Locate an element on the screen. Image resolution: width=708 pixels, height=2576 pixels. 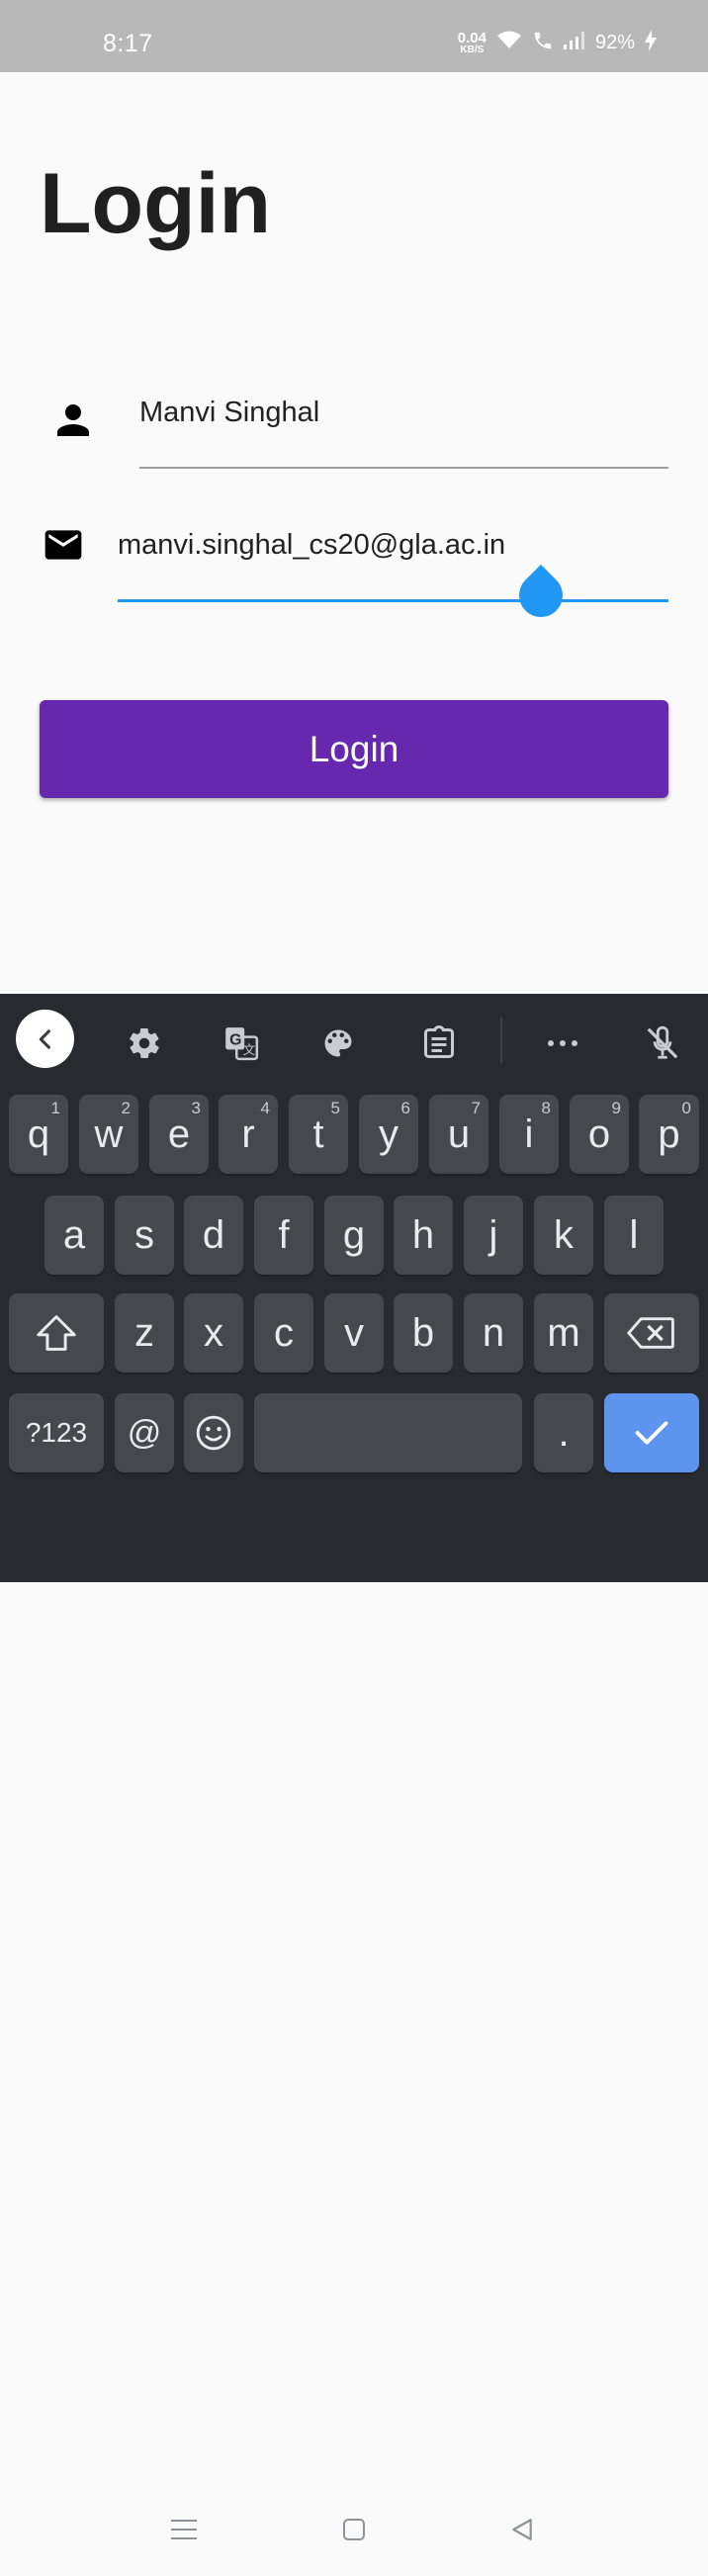
back-icon is located at coordinates (45, 1039).